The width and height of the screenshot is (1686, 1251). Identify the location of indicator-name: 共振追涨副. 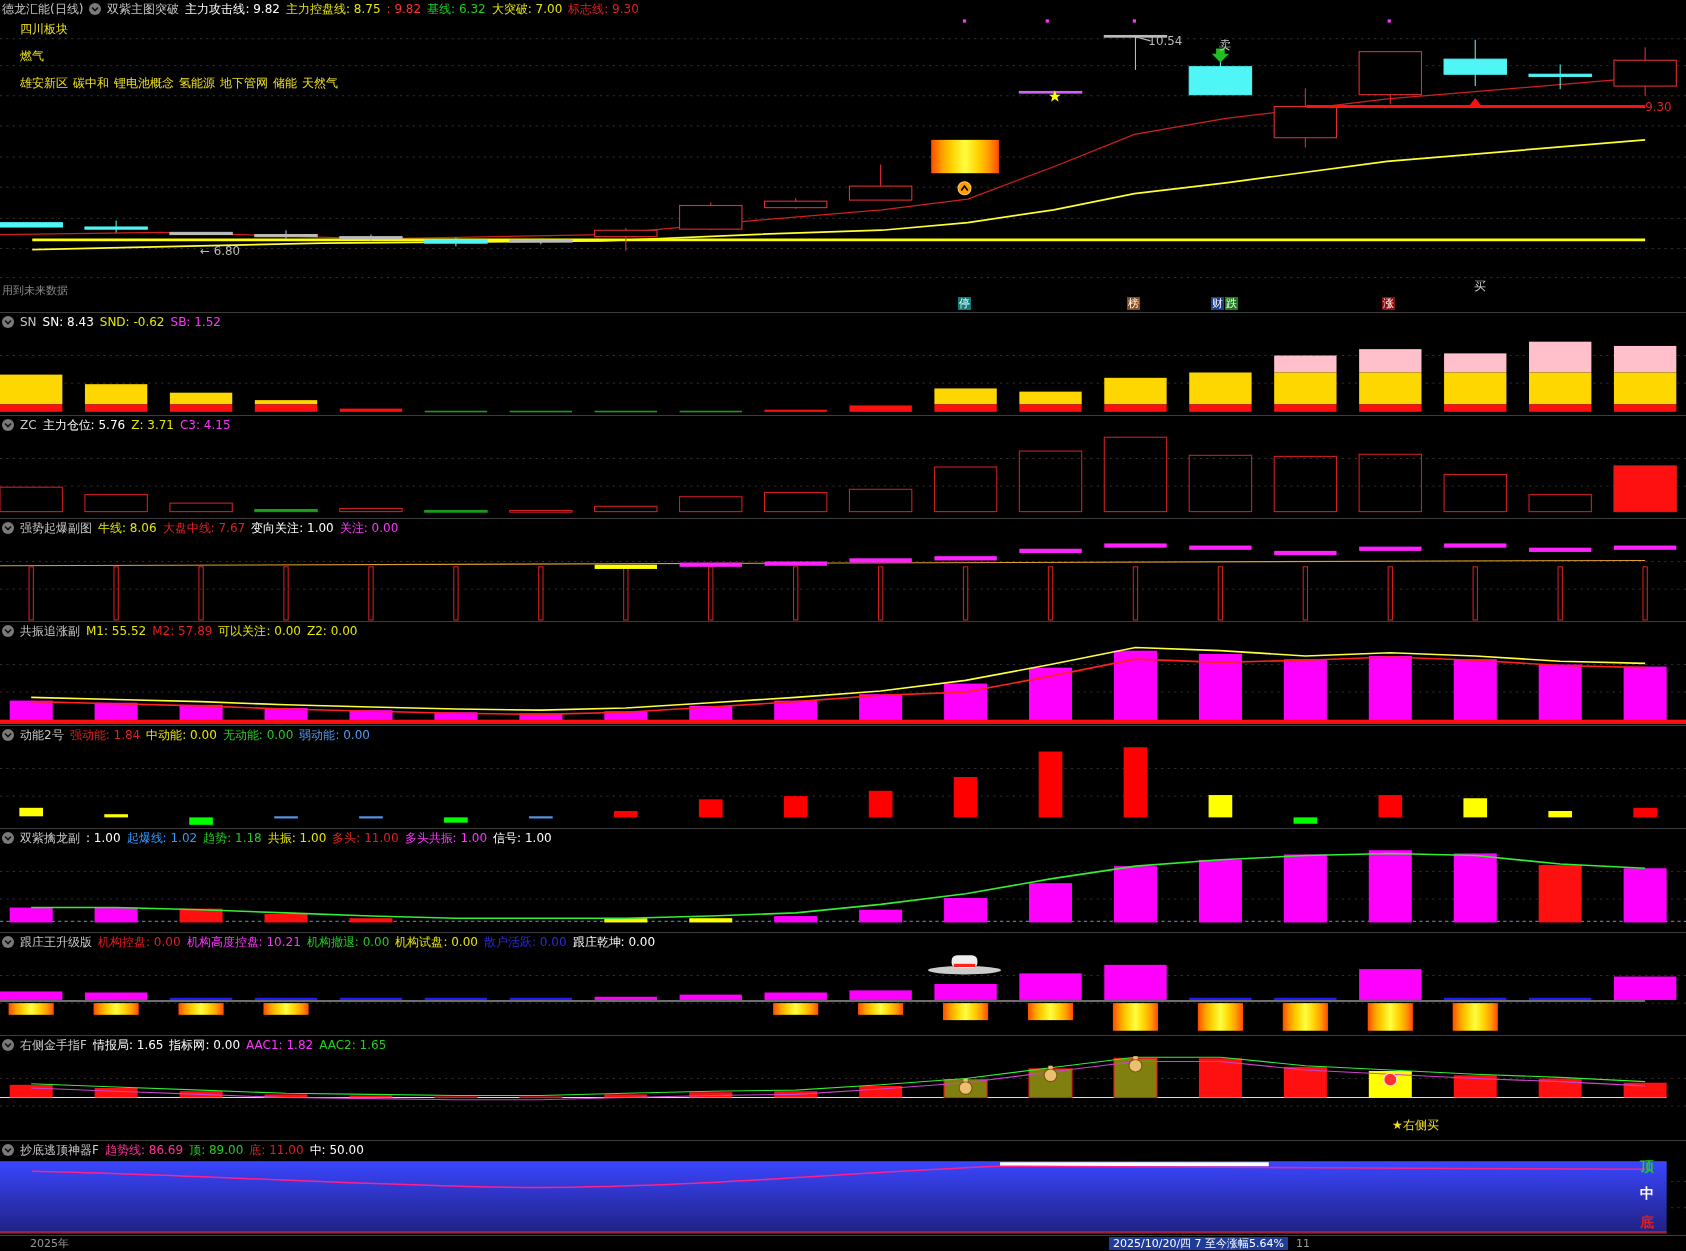
(50, 631).